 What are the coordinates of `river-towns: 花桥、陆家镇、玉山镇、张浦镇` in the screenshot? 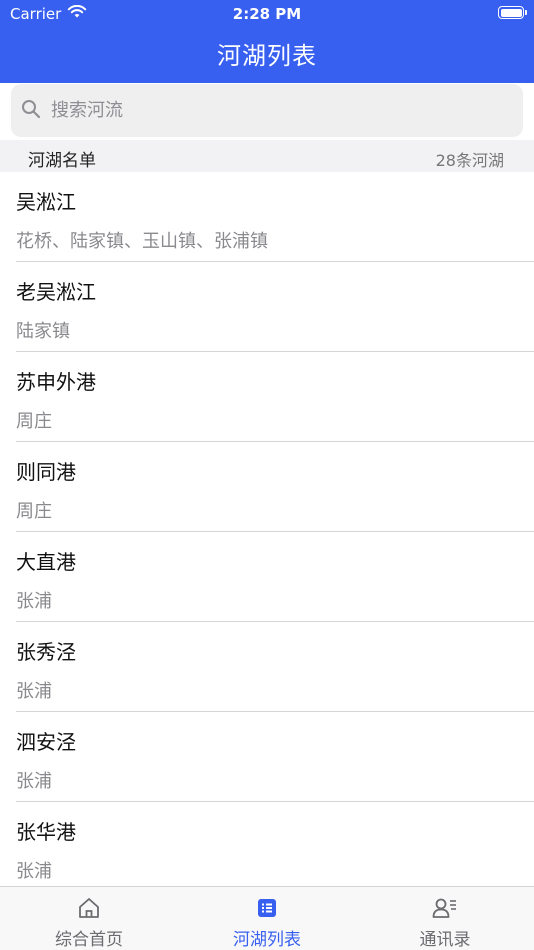 It's located at (142, 241).